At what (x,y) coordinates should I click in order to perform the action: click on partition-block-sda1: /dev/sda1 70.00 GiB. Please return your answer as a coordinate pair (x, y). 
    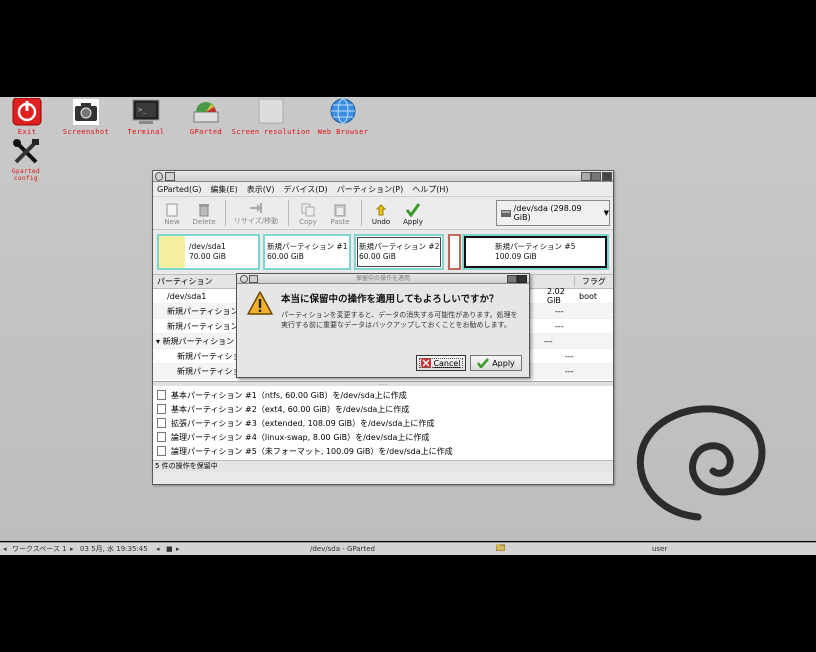
    Looking at the image, I should click on (208, 252).